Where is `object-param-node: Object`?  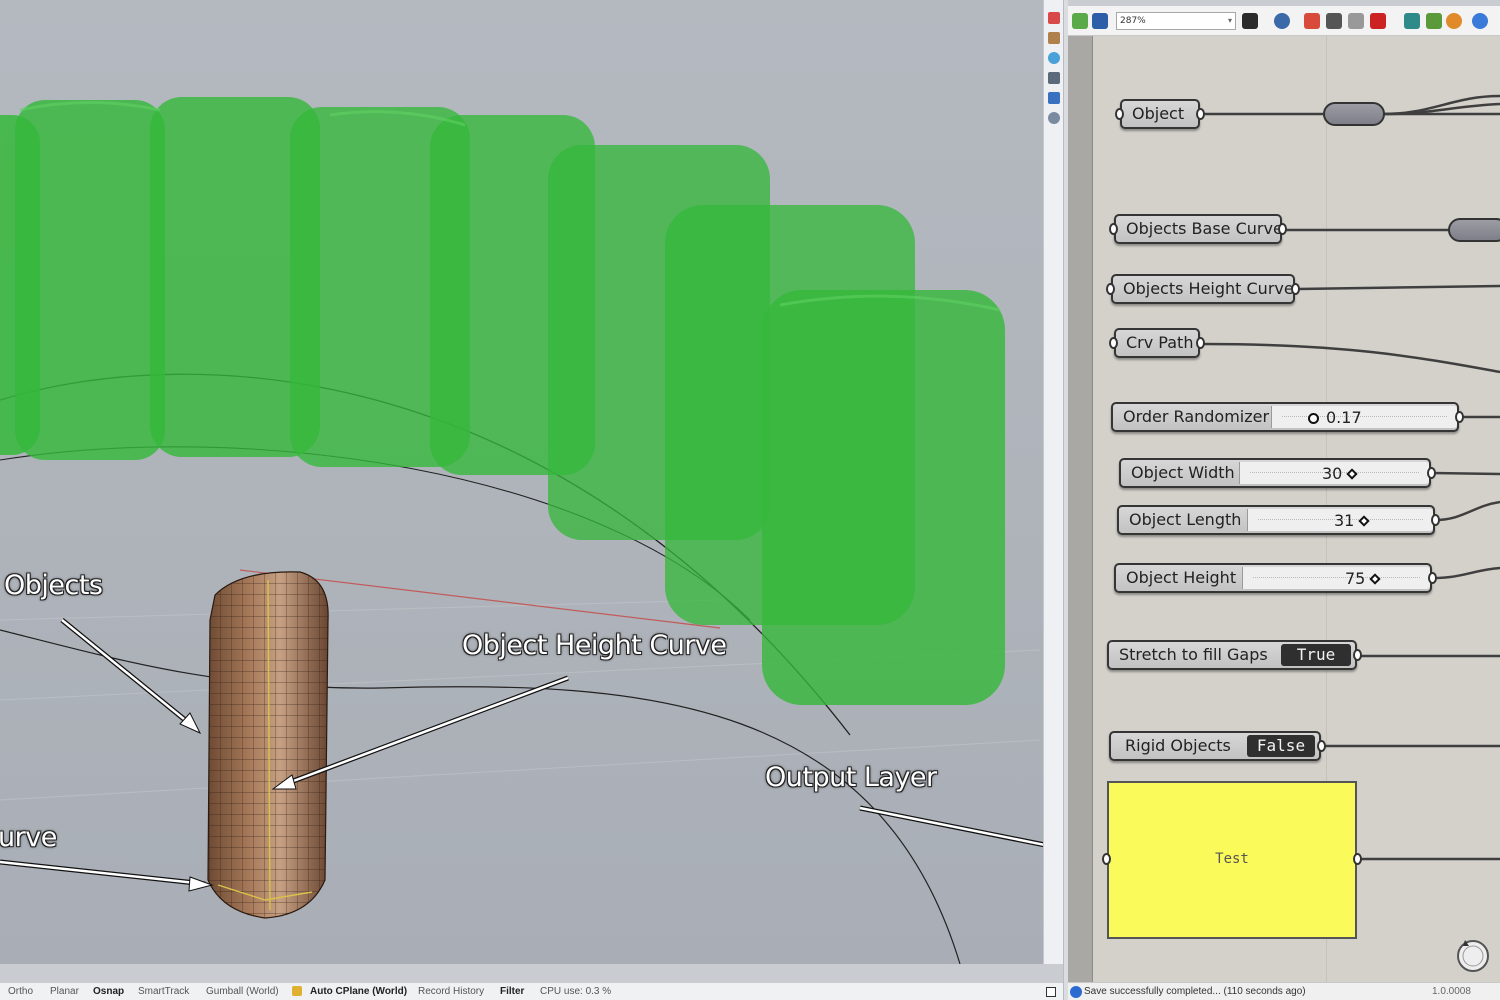
object-param-node: Object is located at coordinates (1160, 114).